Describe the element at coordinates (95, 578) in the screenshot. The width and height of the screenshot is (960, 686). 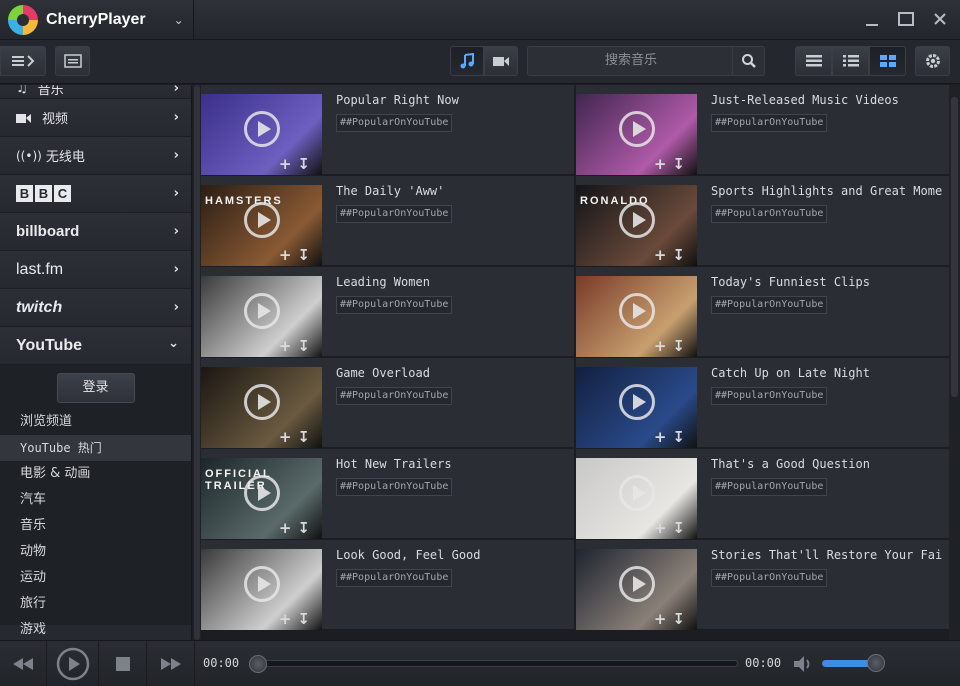
I see `youtube-link: 运动` at that location.